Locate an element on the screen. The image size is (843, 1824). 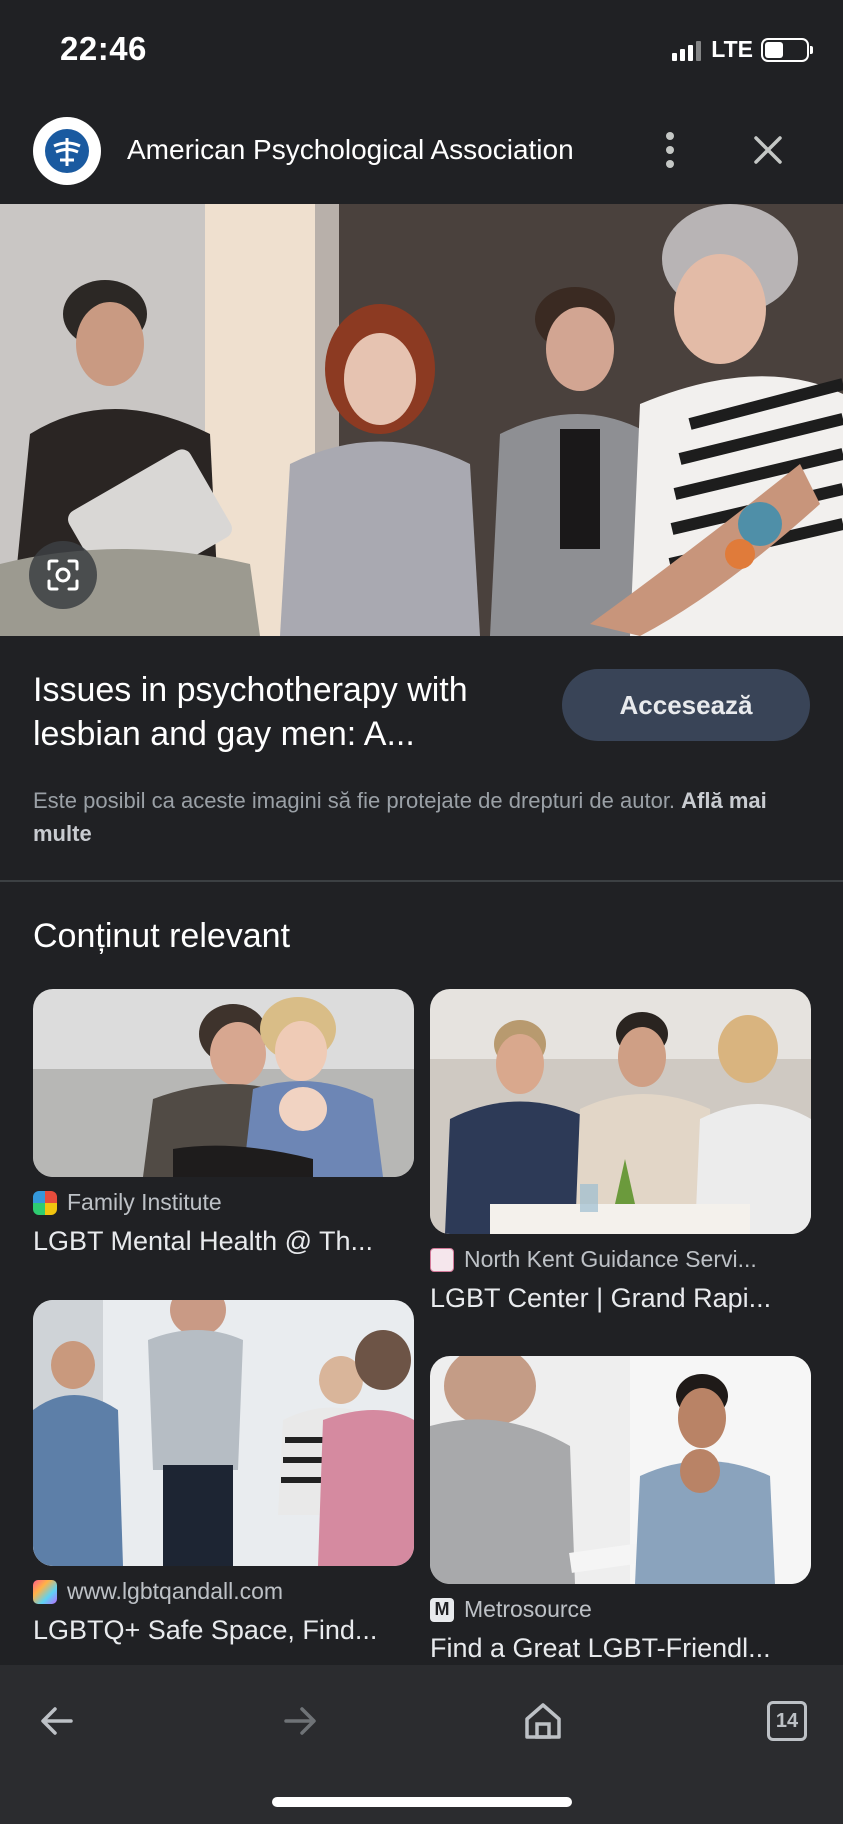
signal-icon is located at coordinates (687, 50).